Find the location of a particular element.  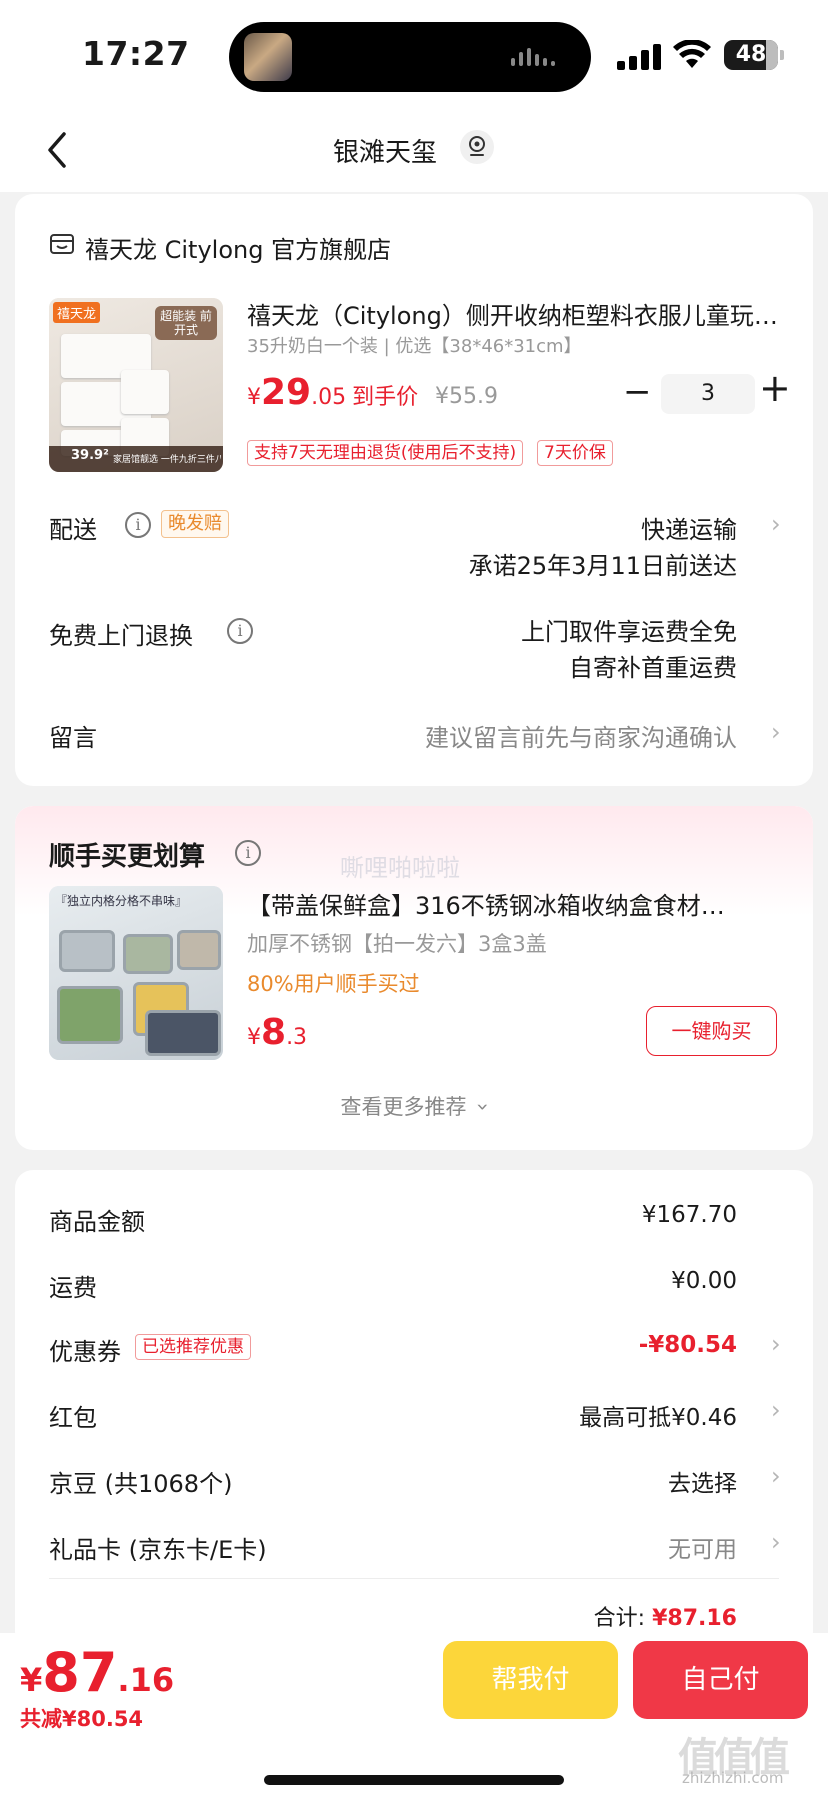

product-price: ¥29.05 到手价 is located at coordinates (332, 392).